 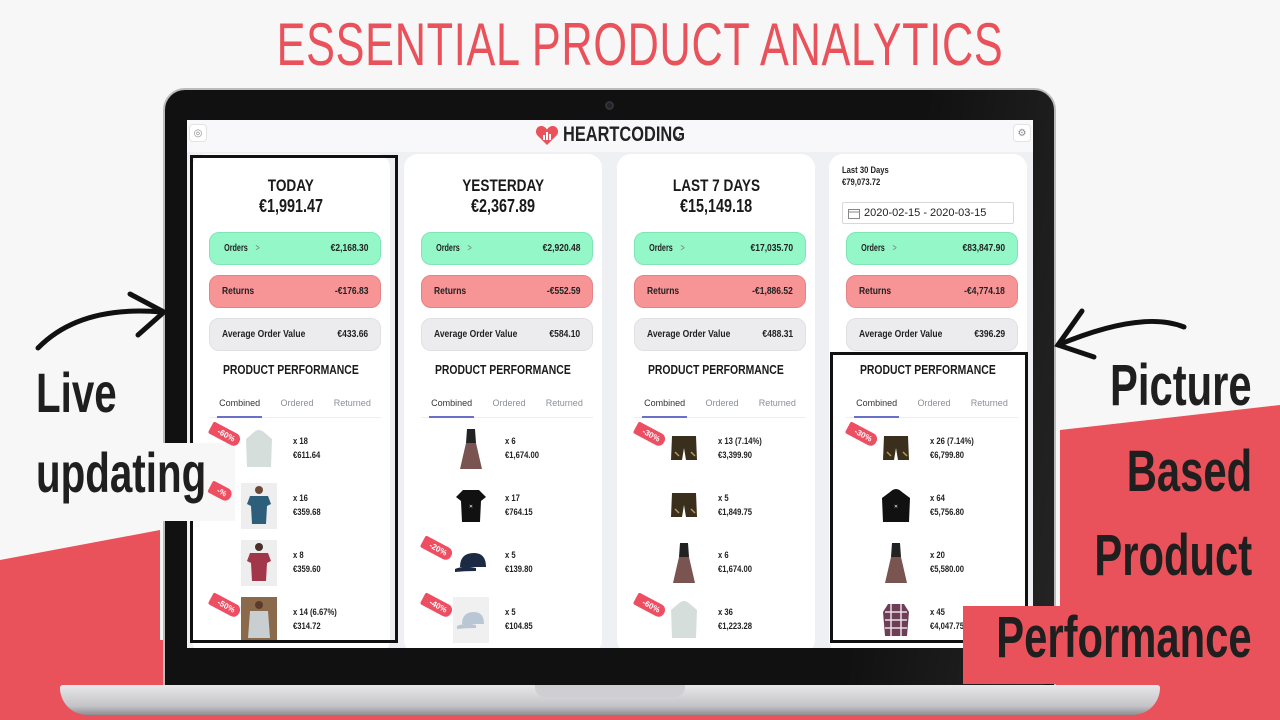 I want to click on discount-badge: -40%, so click(x=436, y=605).